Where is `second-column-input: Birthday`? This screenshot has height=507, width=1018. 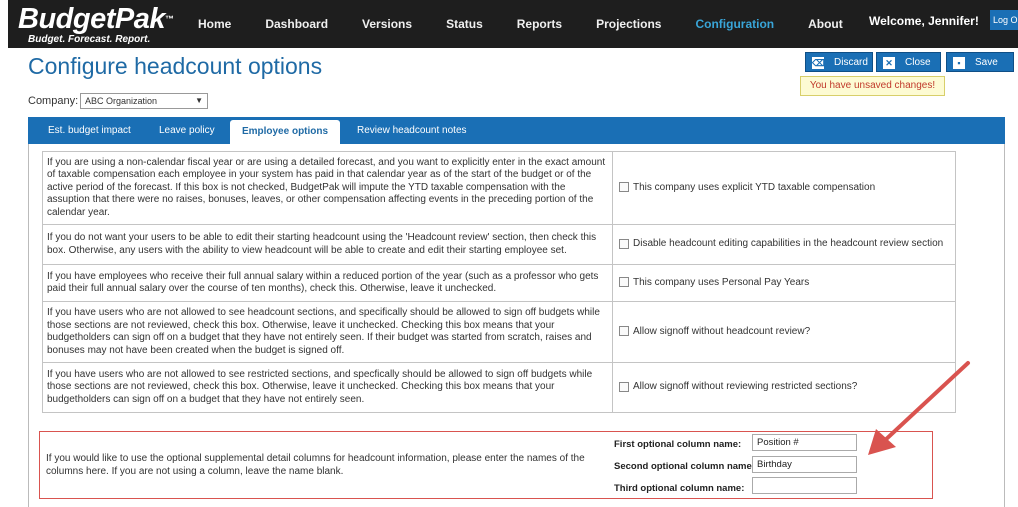
second-column-input: Birthday is located at coordinates (804, 464).